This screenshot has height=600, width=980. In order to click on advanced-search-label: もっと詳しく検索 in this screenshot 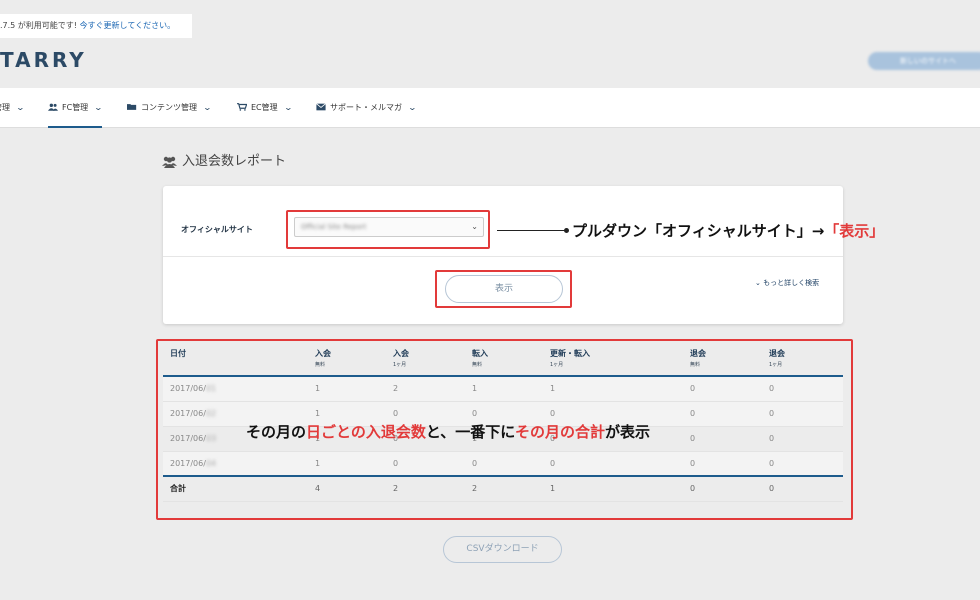, I will do `click(791, 283)`.